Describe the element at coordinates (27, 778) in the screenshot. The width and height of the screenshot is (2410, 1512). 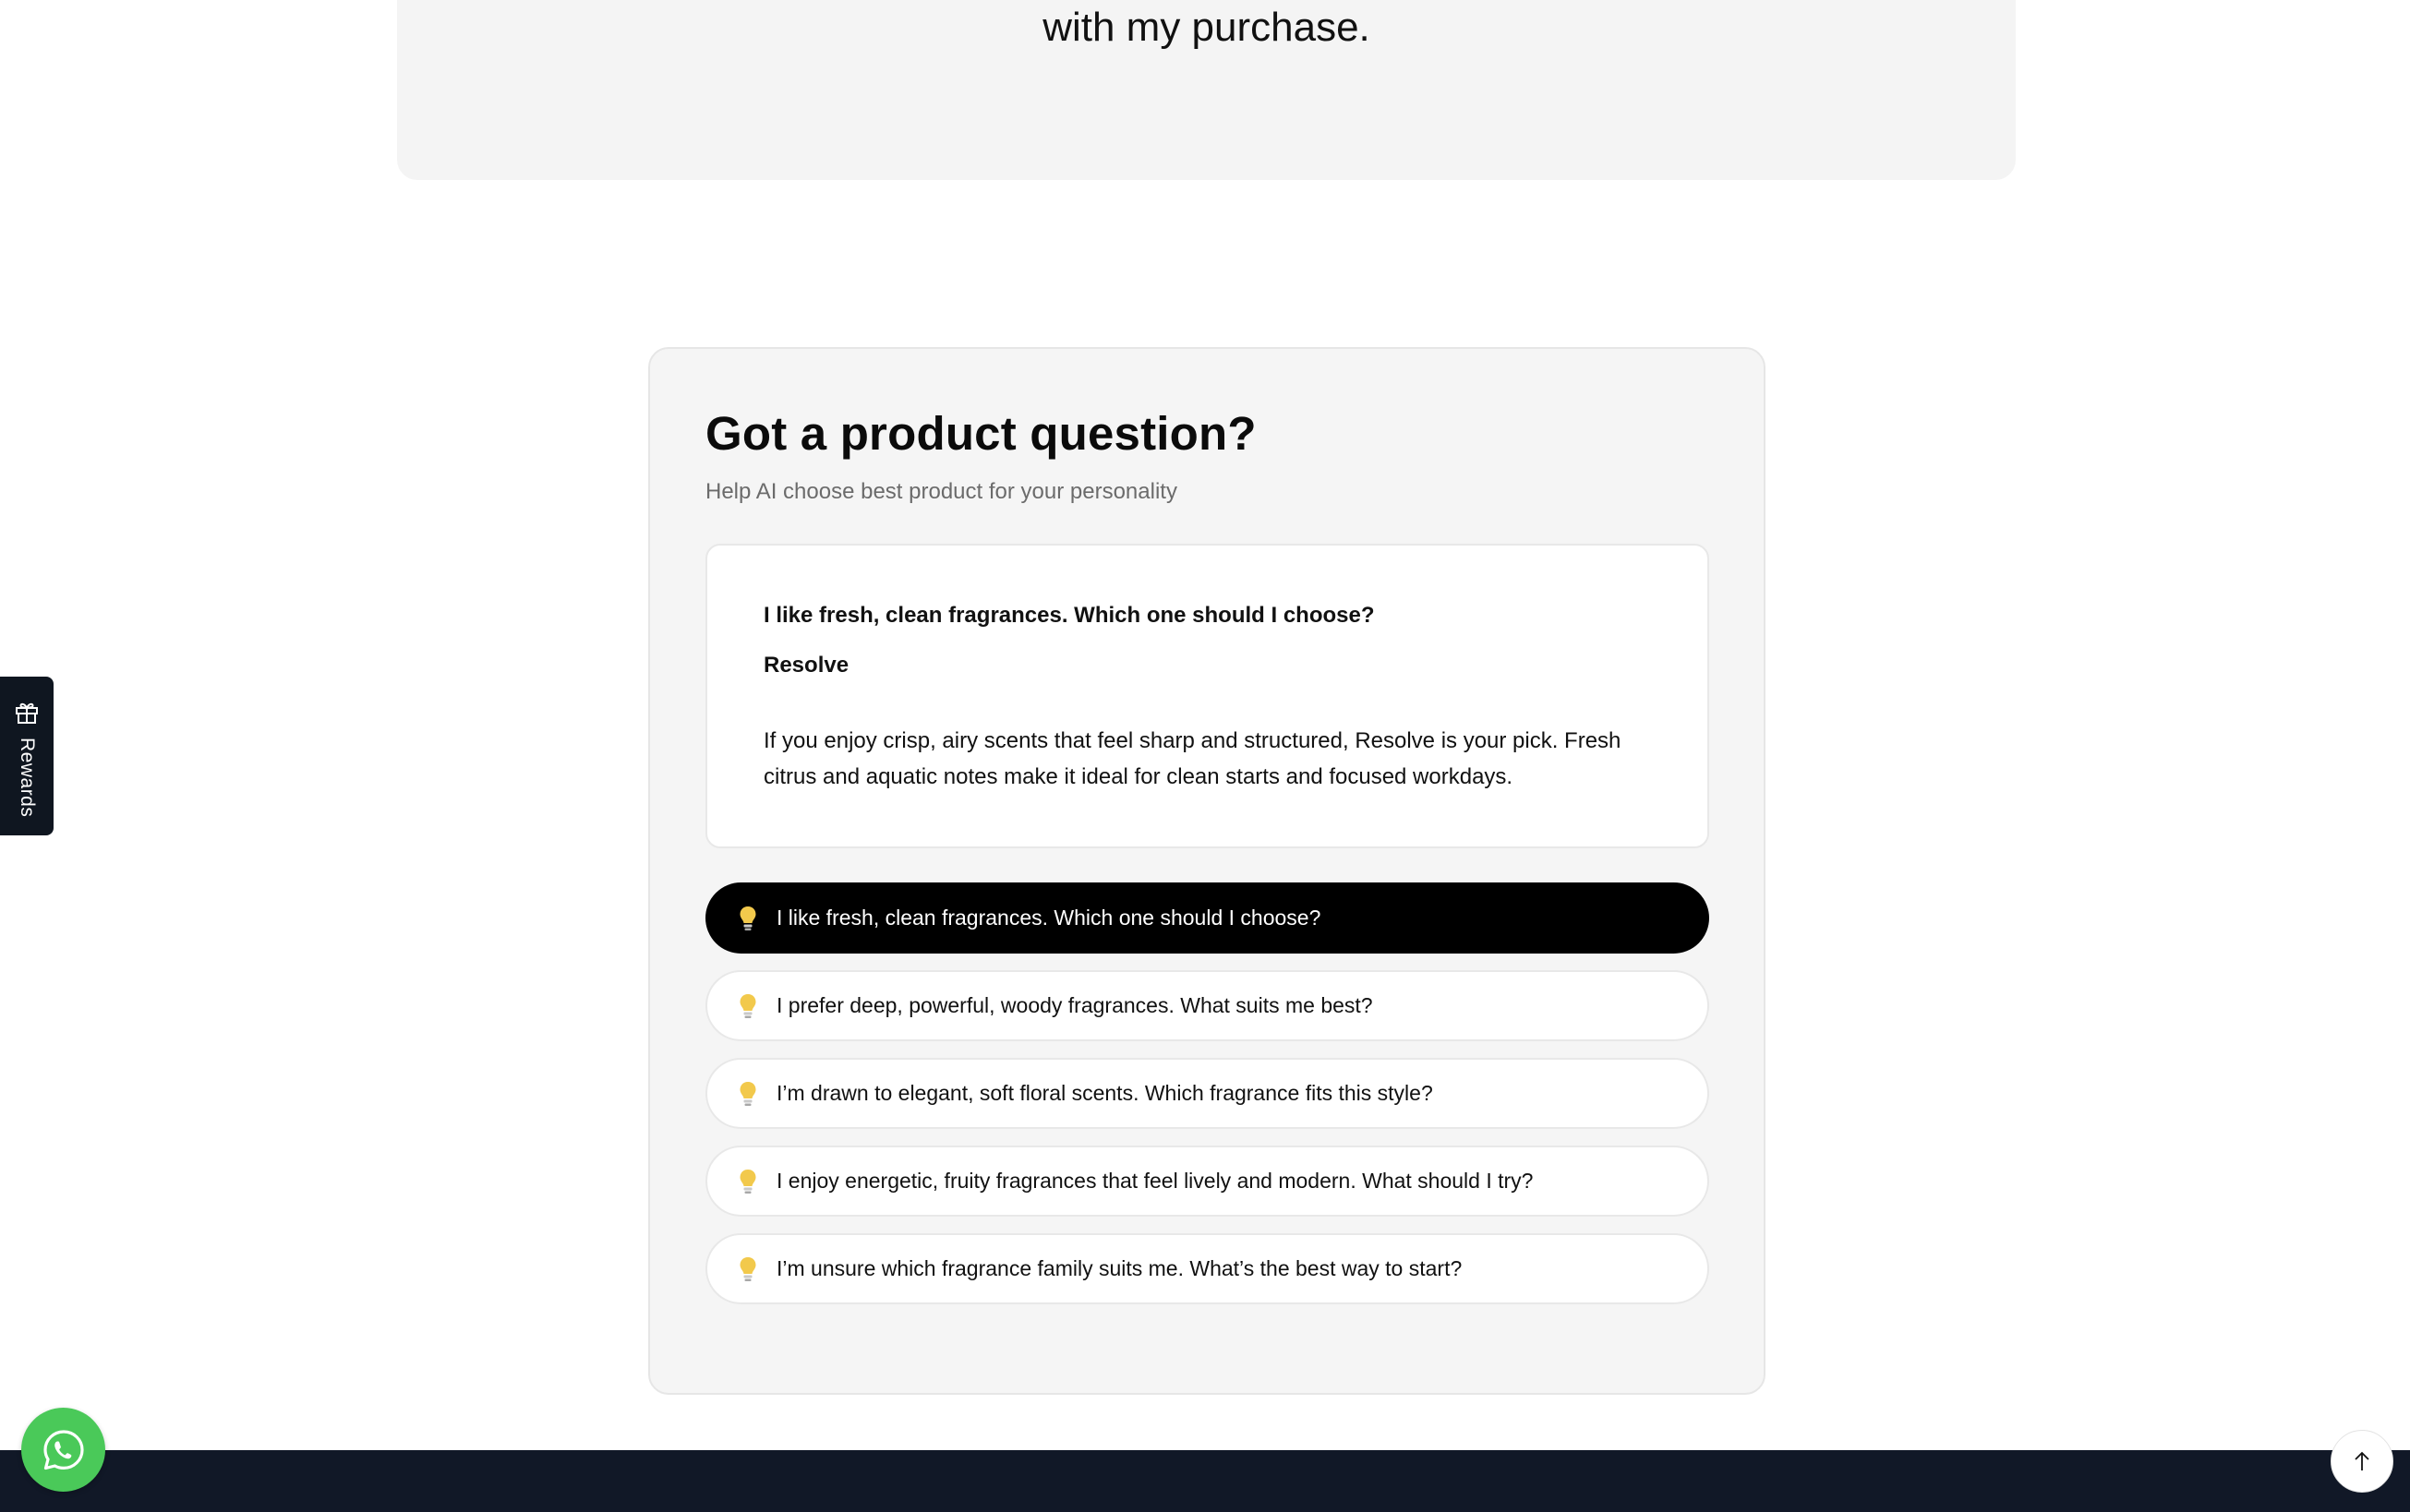
I see `rewards-label: Rewards` at that location.